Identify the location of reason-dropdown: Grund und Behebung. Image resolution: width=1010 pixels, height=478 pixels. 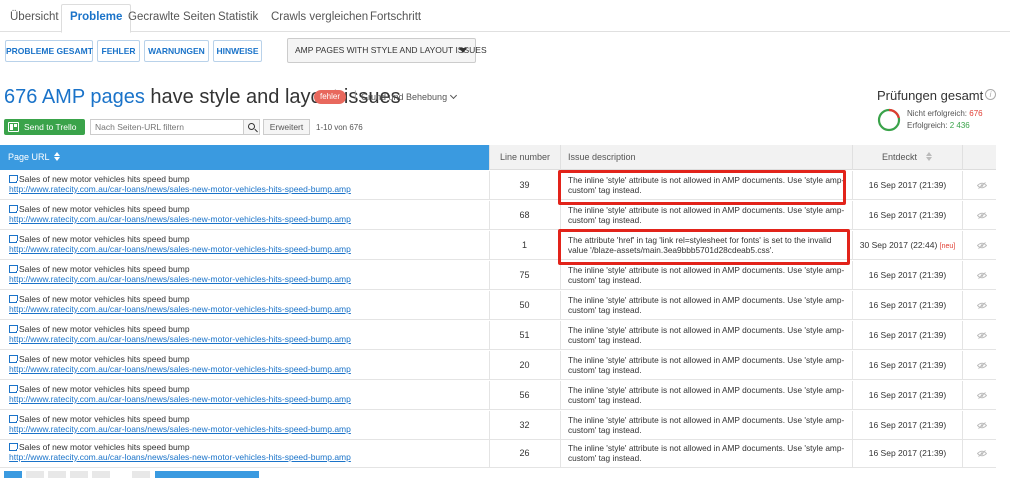
(409, 96).